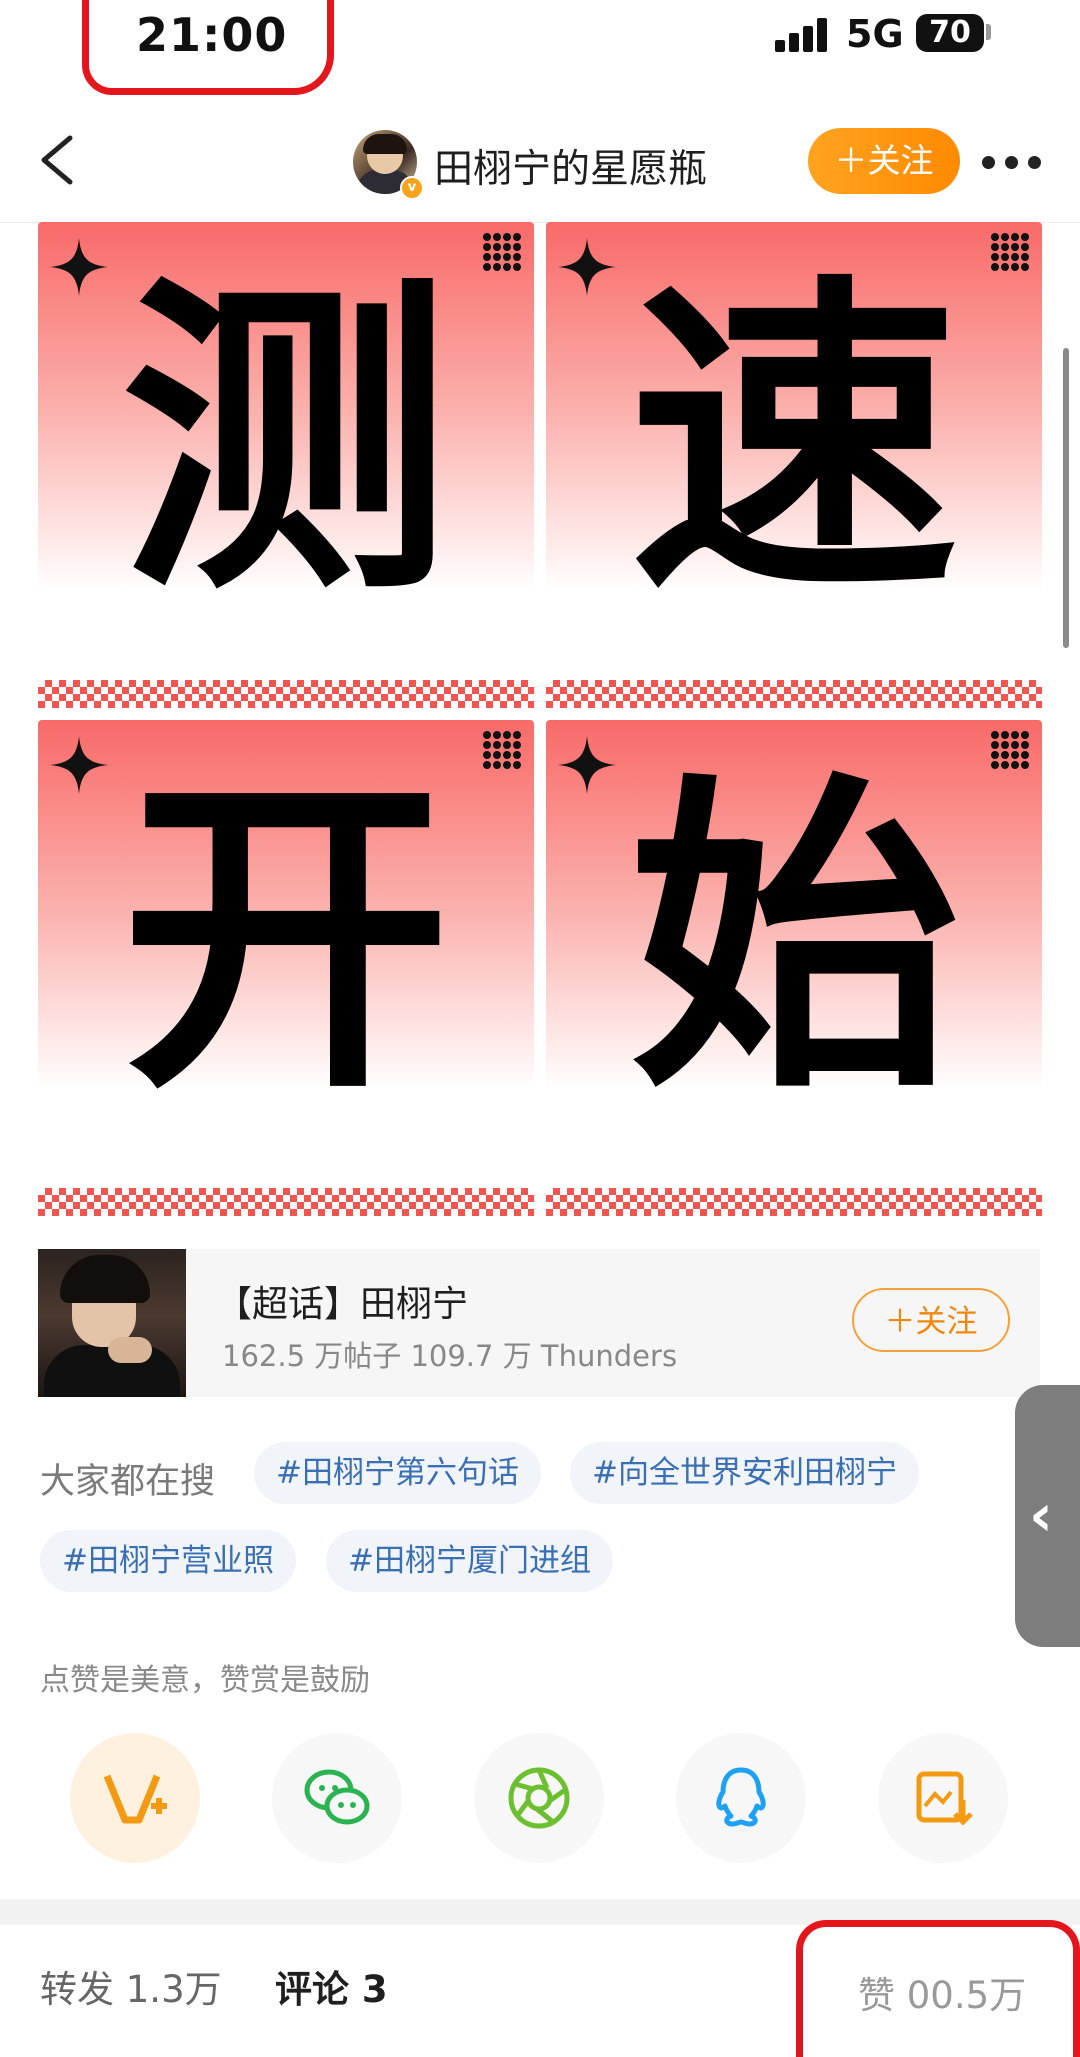 Image resolution: width=1080 pixels, height=2057 pixels. What do you see at coordinates (794, 940) in the screenshot?
I see `tile-char: 始` at bounding box center [794, 940].